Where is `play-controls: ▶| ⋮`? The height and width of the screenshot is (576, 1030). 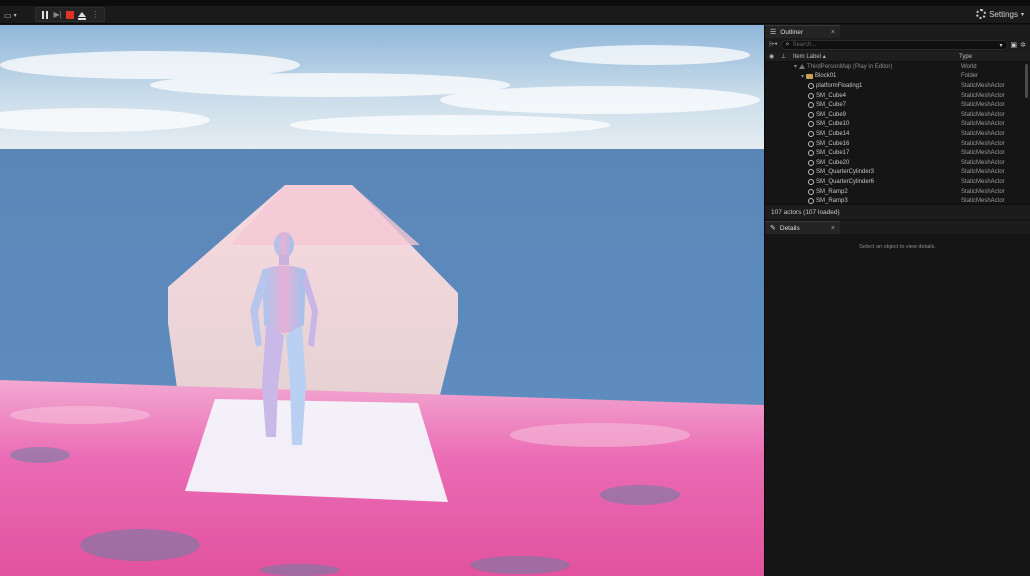 play-controls: ▶| ⋮ is located at coordinates (70, 14).